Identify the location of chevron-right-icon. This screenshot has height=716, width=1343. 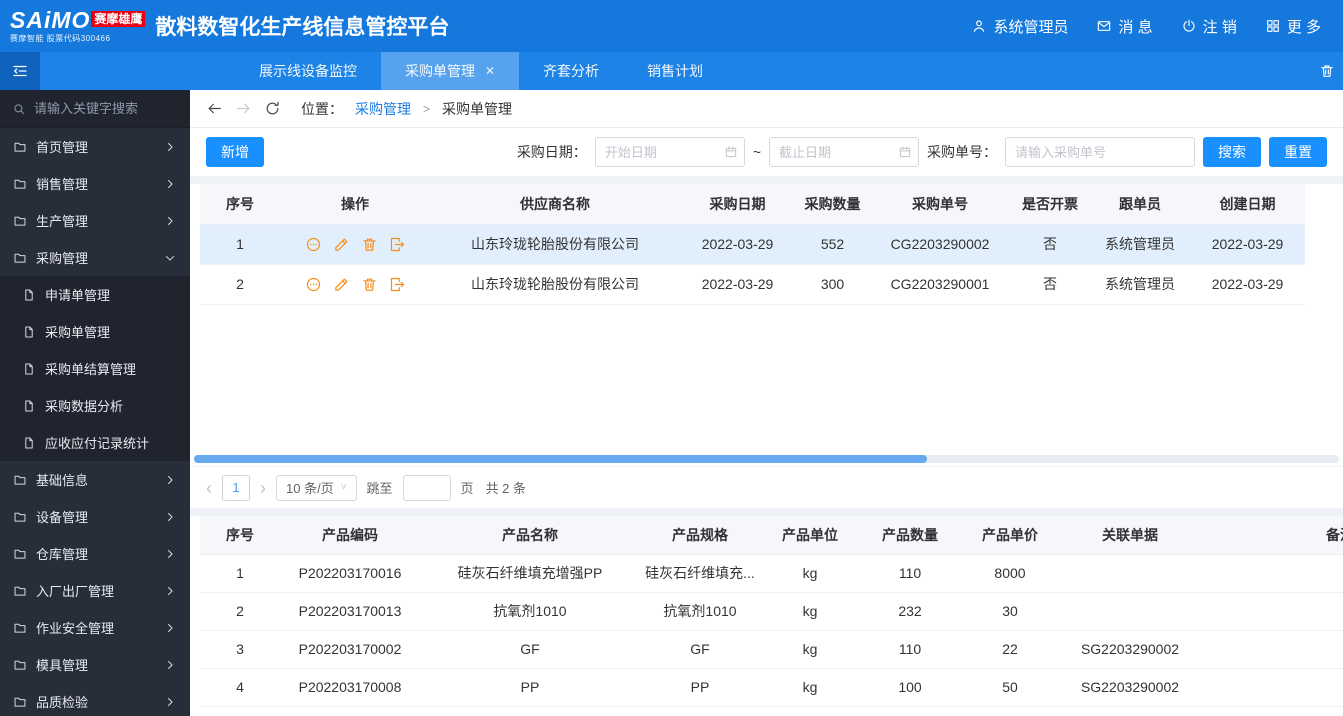
(170, 147).